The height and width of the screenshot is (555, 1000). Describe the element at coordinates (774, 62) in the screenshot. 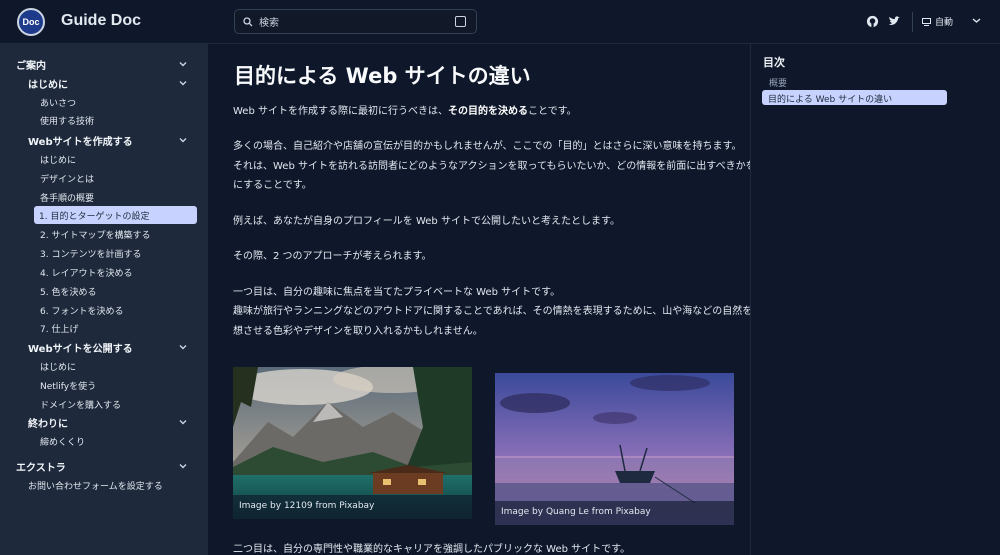

I see `toc-title: 目次` at that location.